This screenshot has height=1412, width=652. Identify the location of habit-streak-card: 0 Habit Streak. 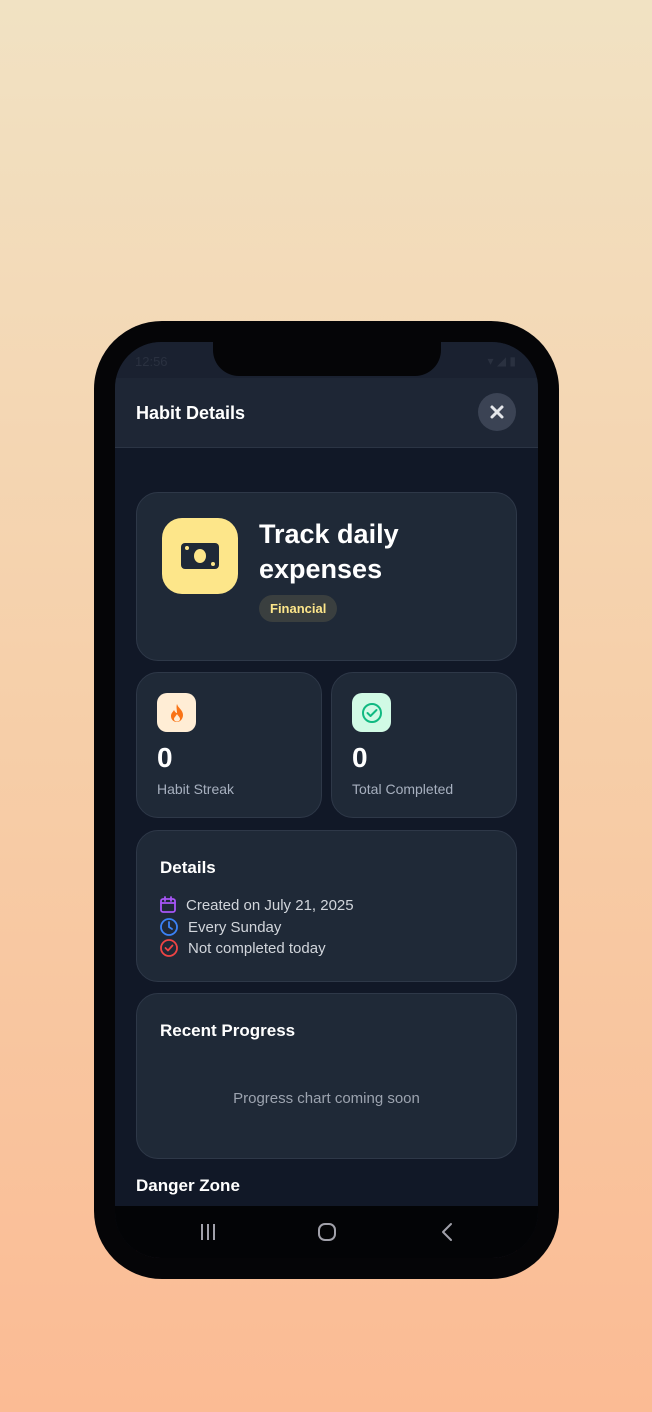
(229, 745).